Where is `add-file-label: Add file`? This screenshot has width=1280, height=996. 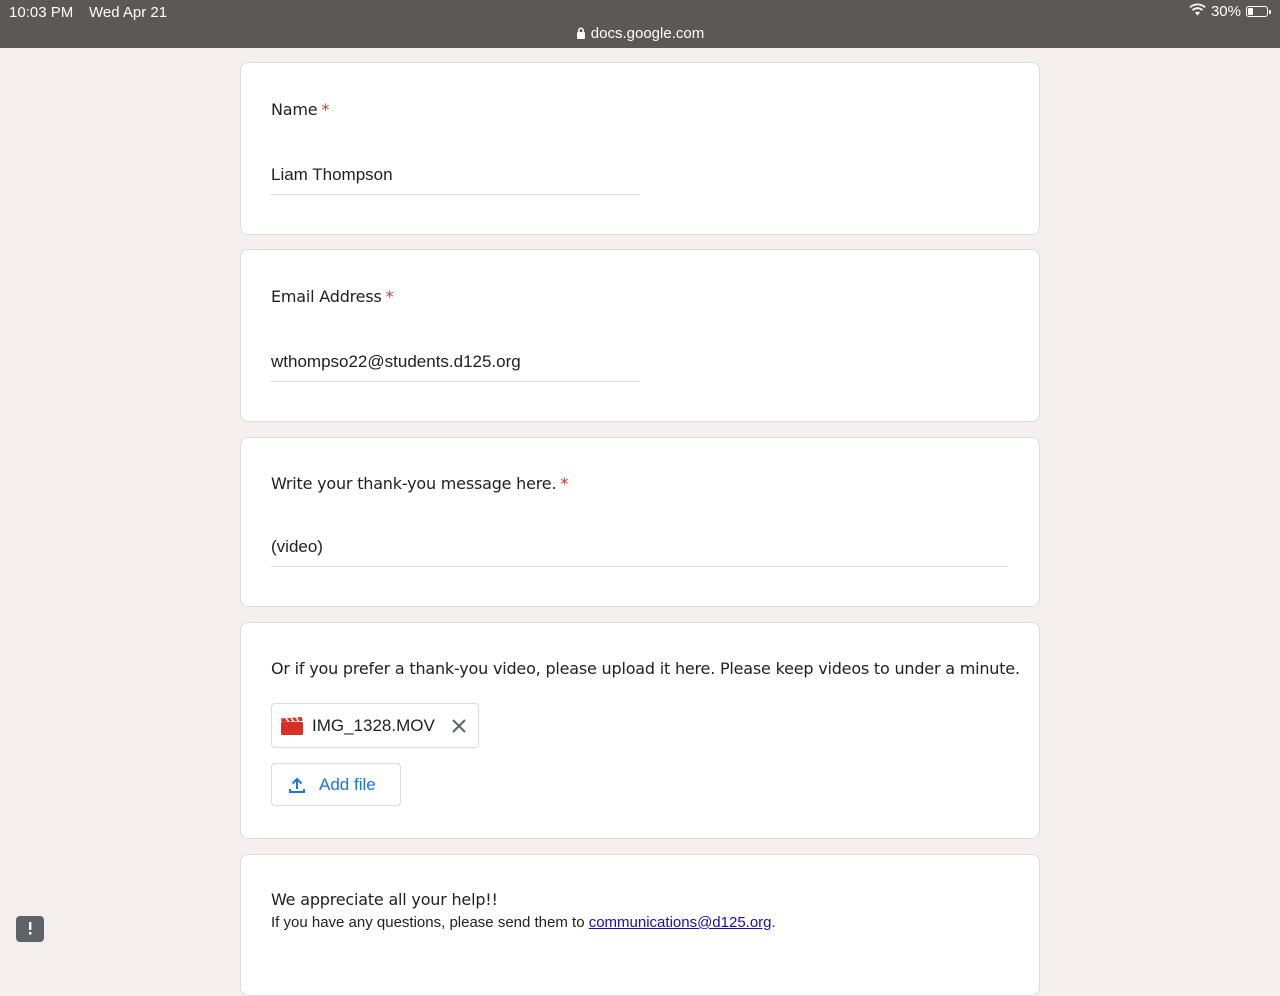 add-file-label: Add file is located at coordinates (347, 784).